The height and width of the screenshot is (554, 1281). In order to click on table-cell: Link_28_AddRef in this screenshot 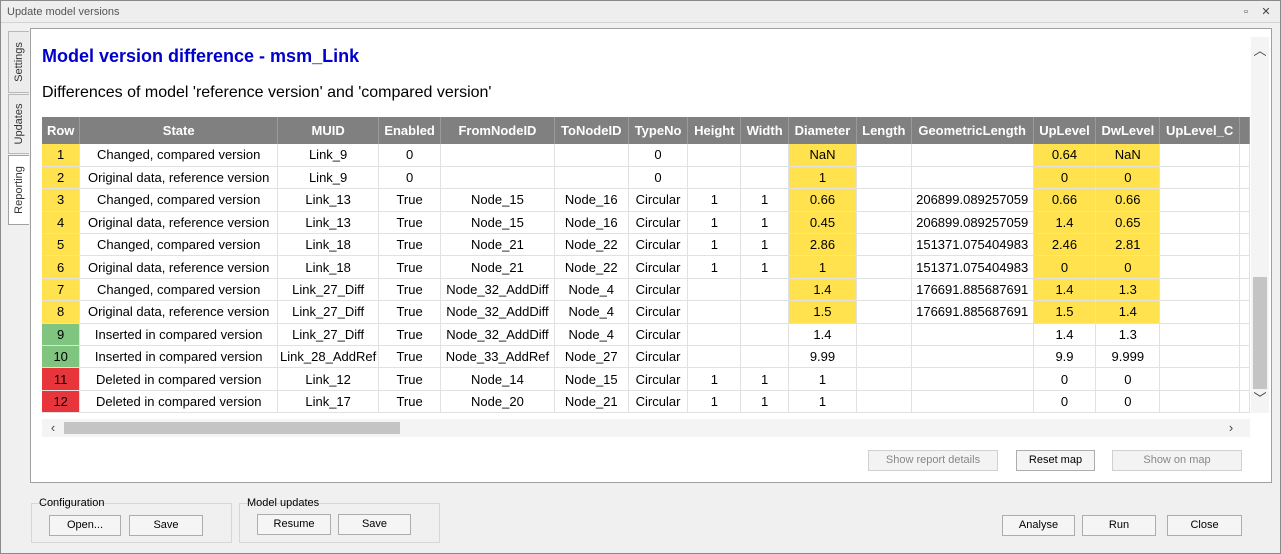, I will do `click(328, 357)`.